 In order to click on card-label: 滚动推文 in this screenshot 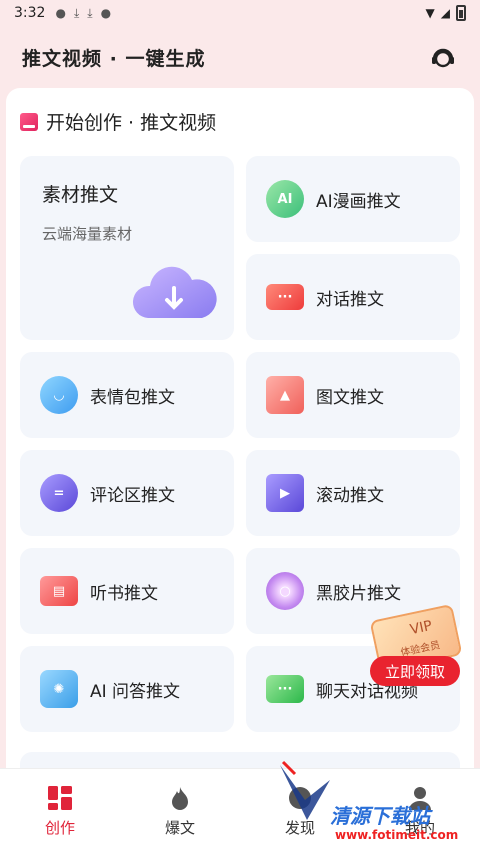, I will do `click(350, 495)`.